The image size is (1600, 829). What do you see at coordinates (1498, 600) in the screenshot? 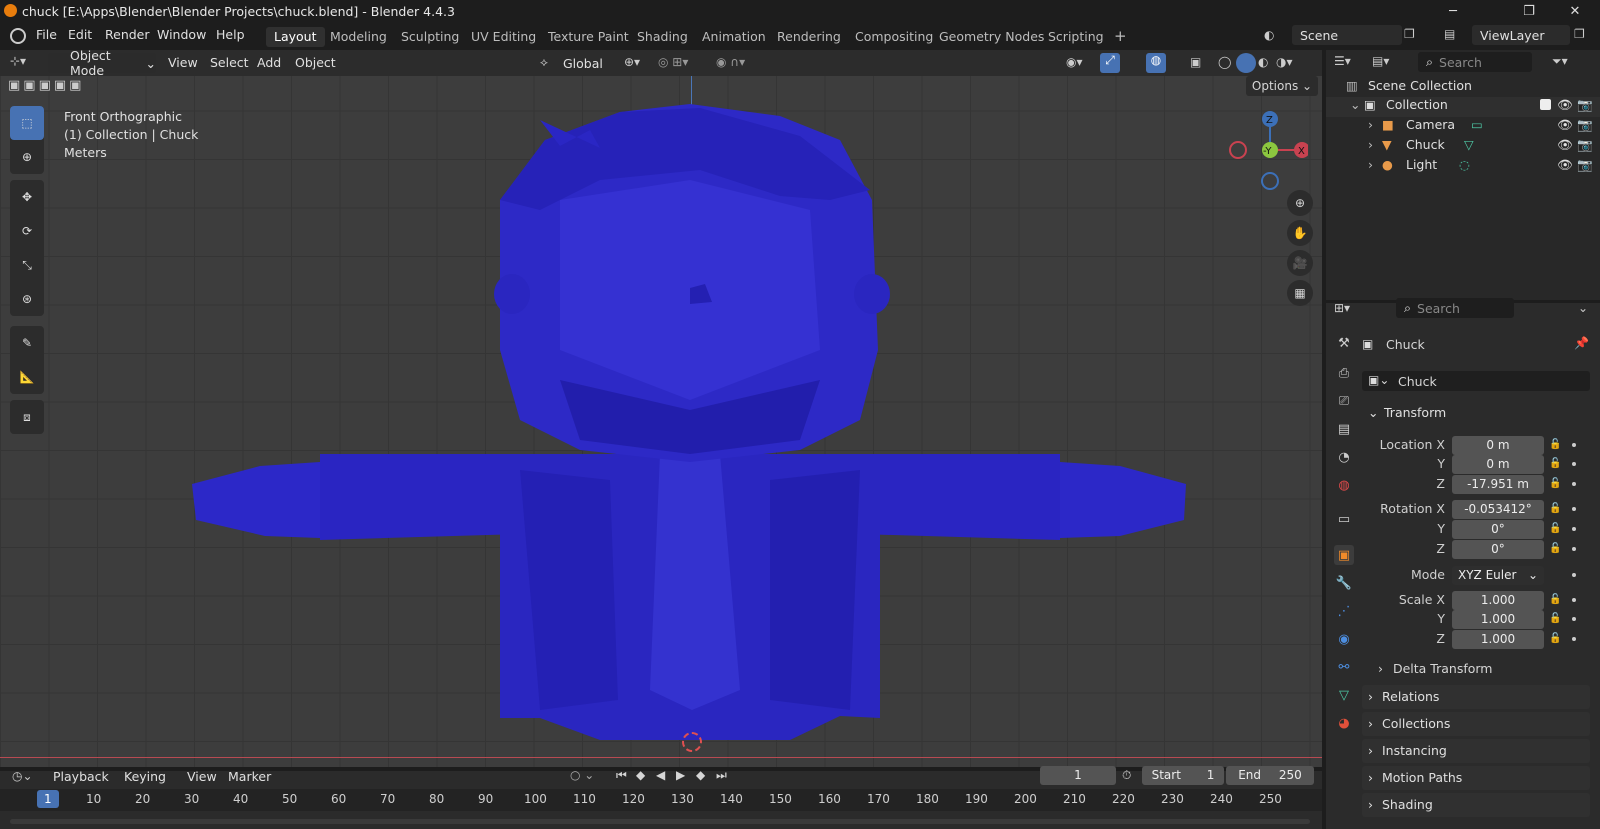
I see `scale-x-field: 1.000` at bounding box center [1498, 600].